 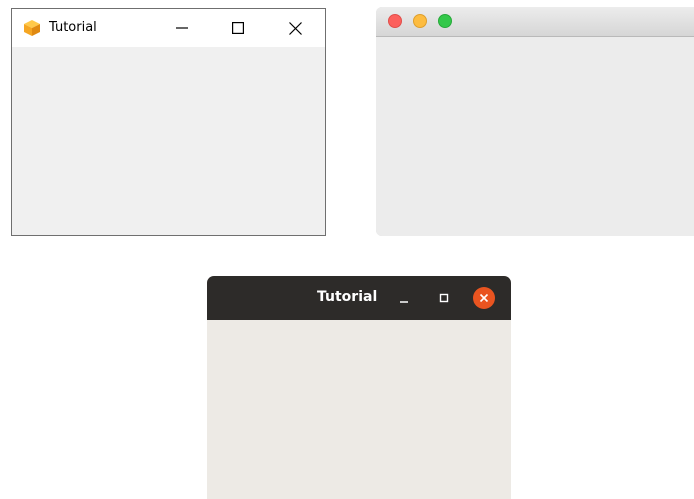 I want to click on ubuntu-title-bar: Tutorial, so click(x=359, y=298).